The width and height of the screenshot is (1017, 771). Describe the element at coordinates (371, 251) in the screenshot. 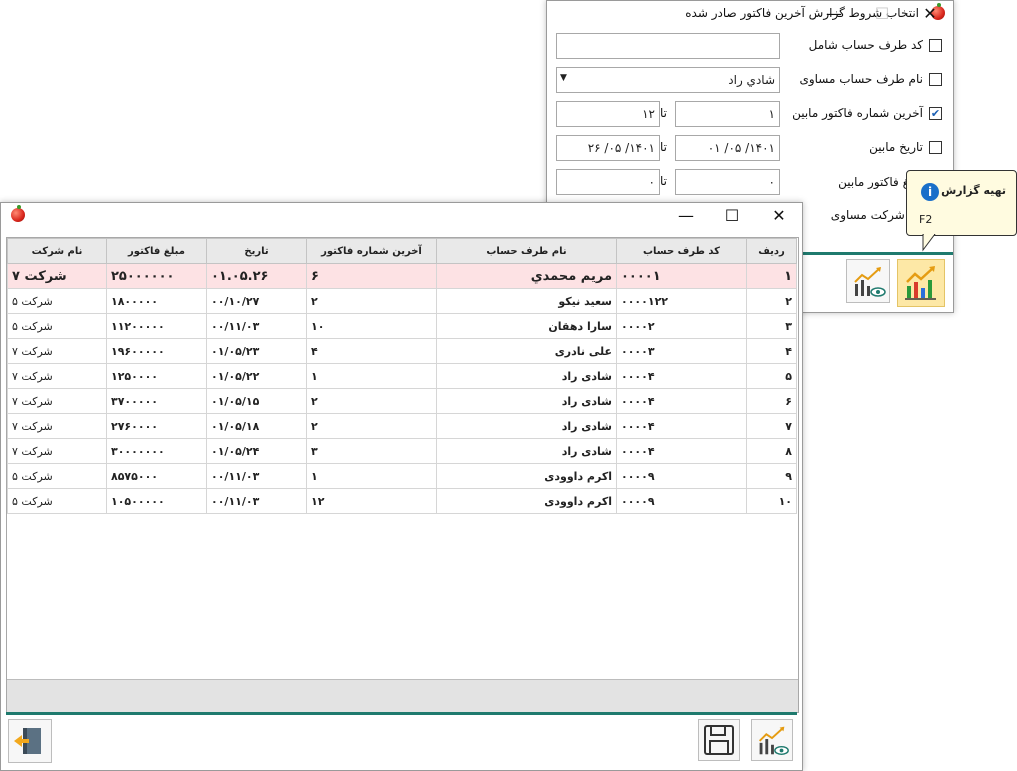

I see `column-header-last-invoice: آخرین شماره فاکتور` at that location.